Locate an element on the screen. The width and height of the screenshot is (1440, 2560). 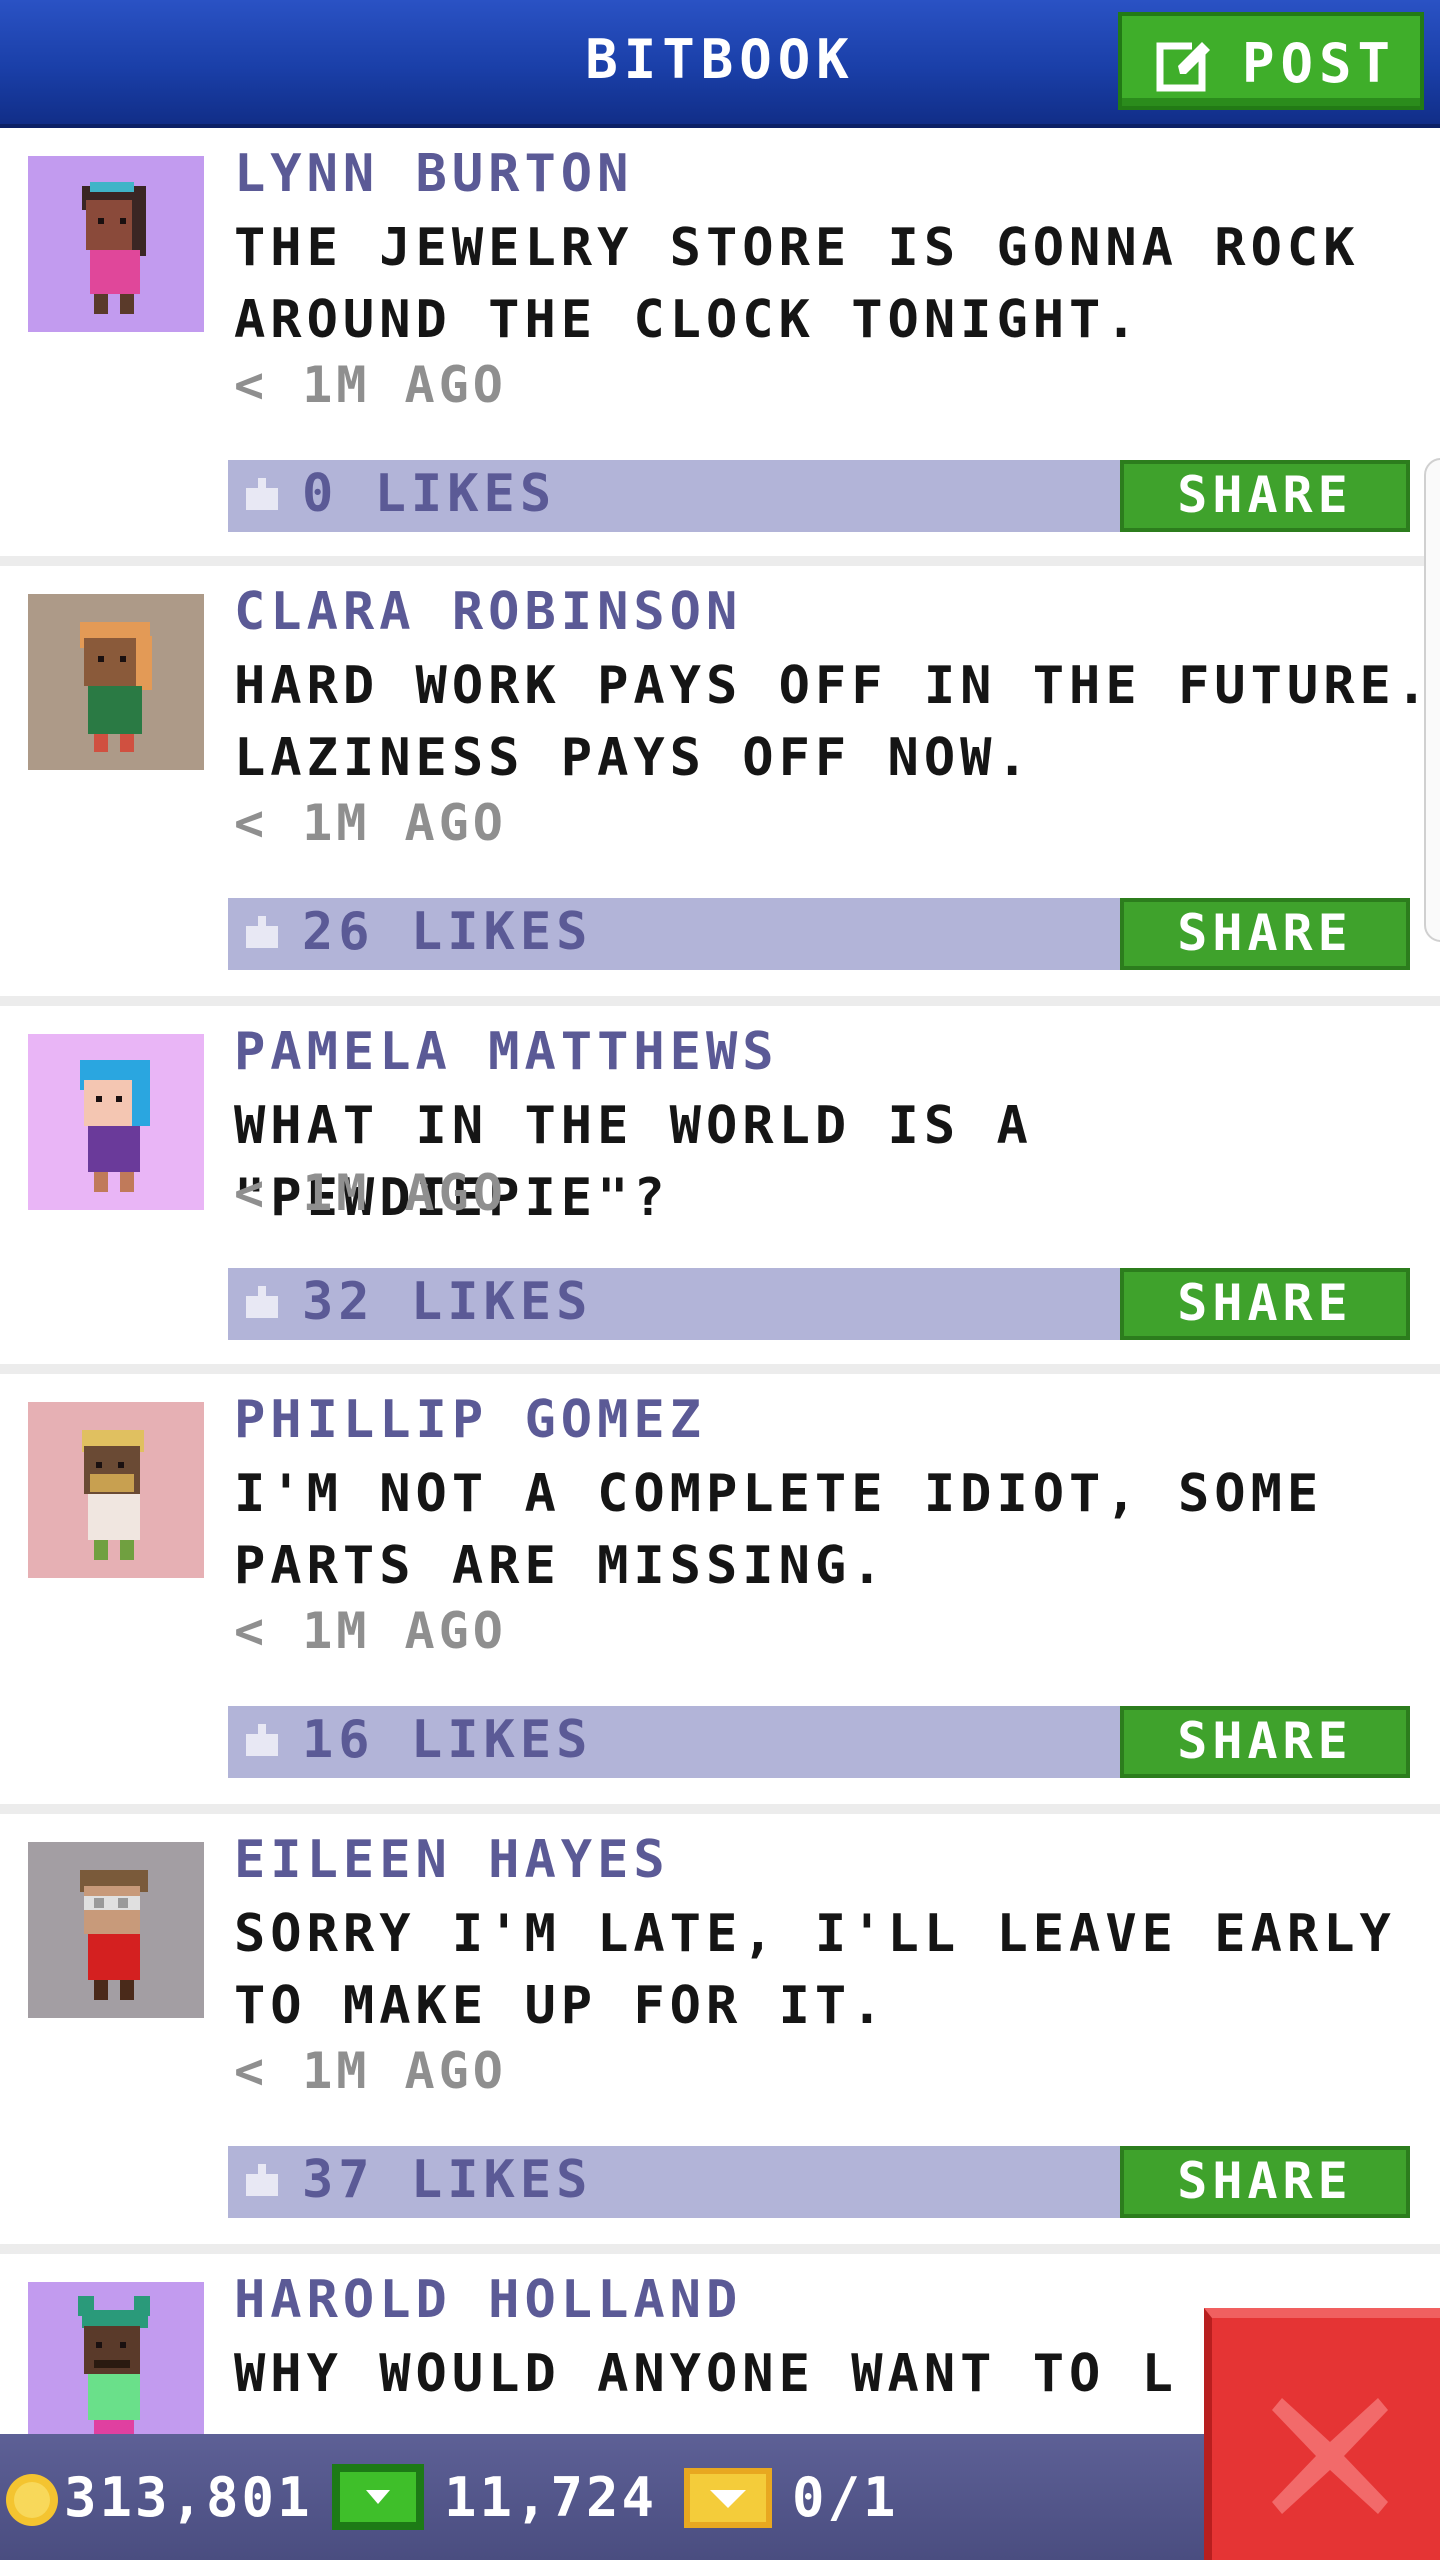
tickets-stat: 0/1 is located at coordinates (804, 2497).